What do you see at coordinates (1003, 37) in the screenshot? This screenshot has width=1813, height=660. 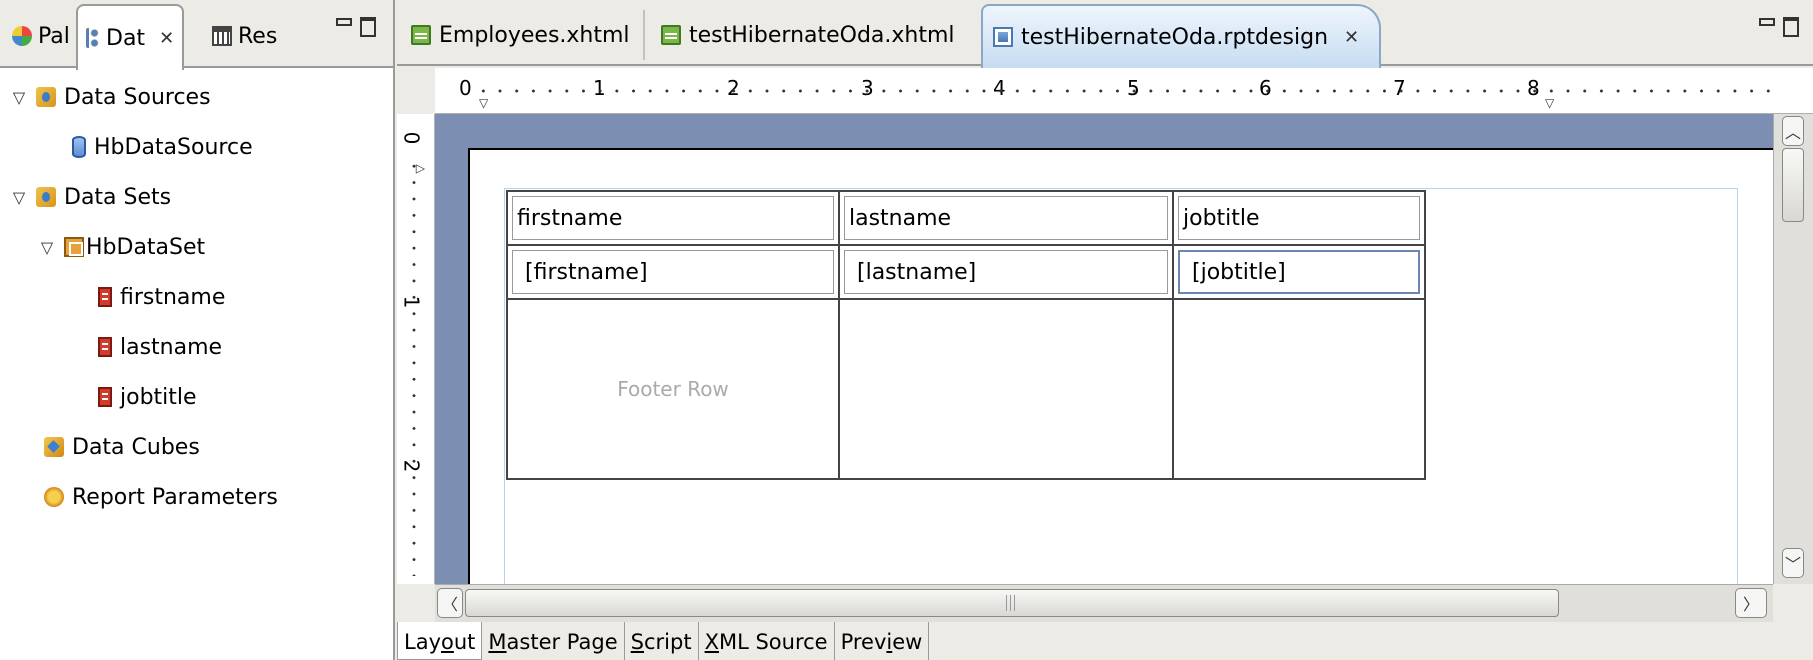 I see `report-design-icon` at bounding box center [1003, 37].